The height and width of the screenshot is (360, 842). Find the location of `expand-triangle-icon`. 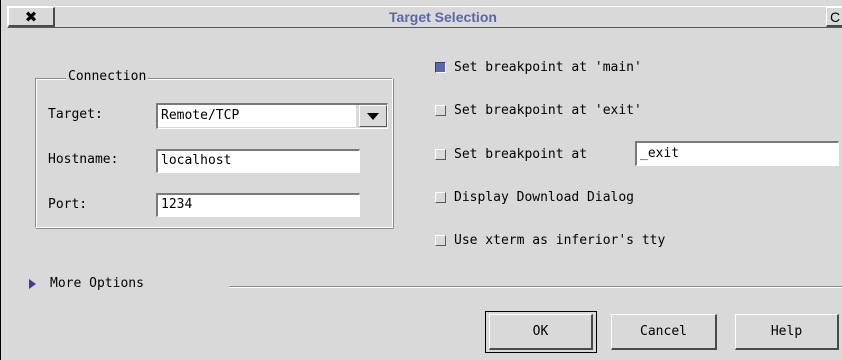

expand-triangle-icon is located at coordinates (32, 283).